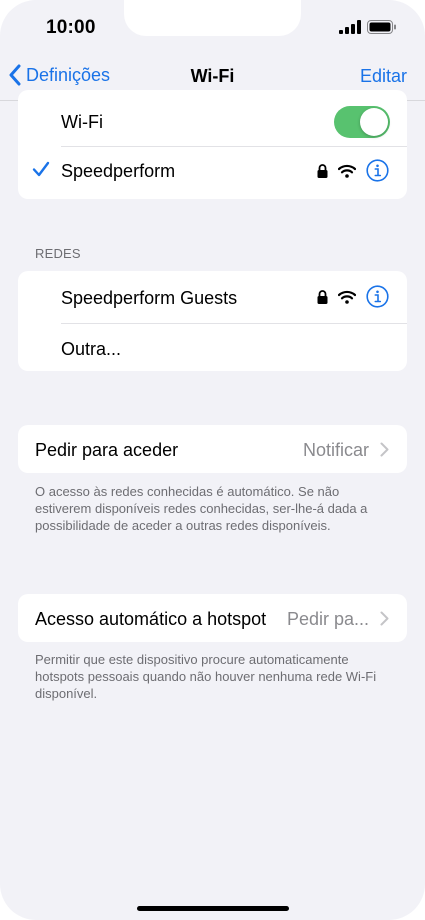 The height and width of the screenshot is (920, 425). What do you see at coordinates (107, 450) in the screenshot?
I see `ask-to-join-label: Pedir para aceder` at bounding box center [107, 450].